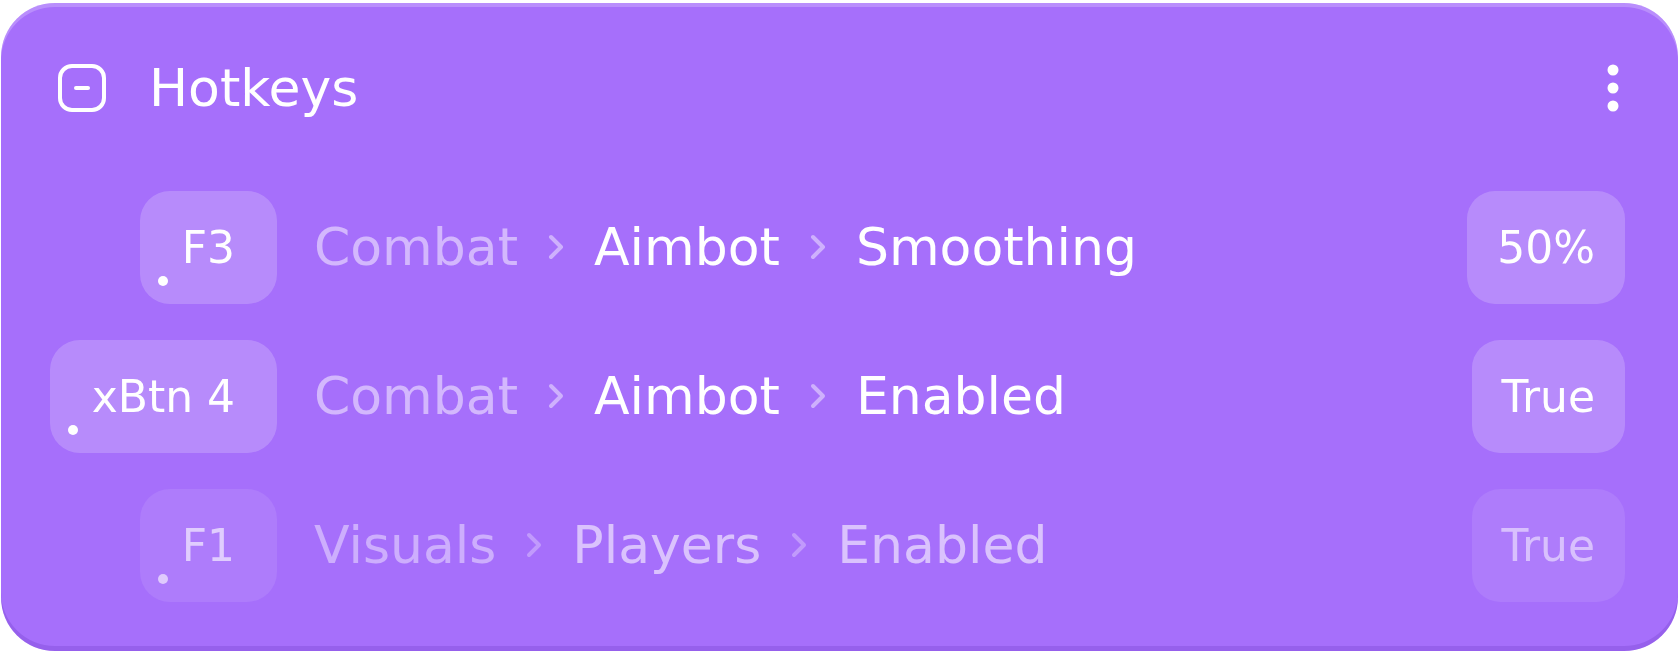 The image size is (1680, 655). Describe the element at coordinates (82, 88) in the screenshot. I see `minus-square-icon` at that location.